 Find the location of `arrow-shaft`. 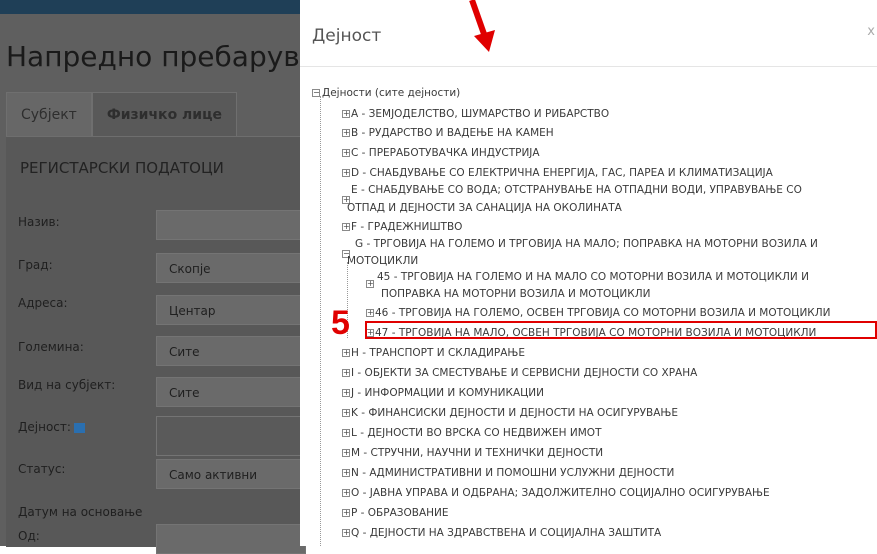

arrow-shaft is located at coordinates (478, 17).